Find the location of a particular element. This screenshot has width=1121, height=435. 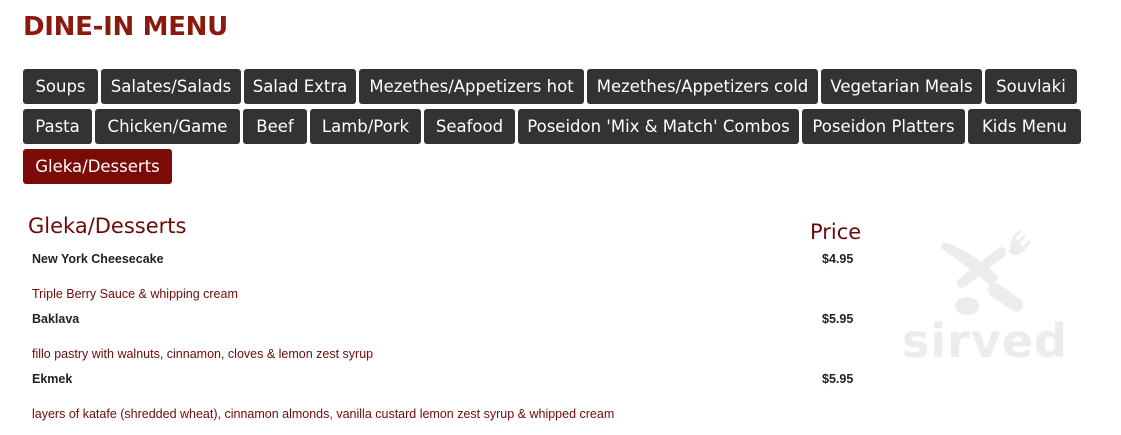

tab-pasta: Pasta is located at coordinates (57, 126).